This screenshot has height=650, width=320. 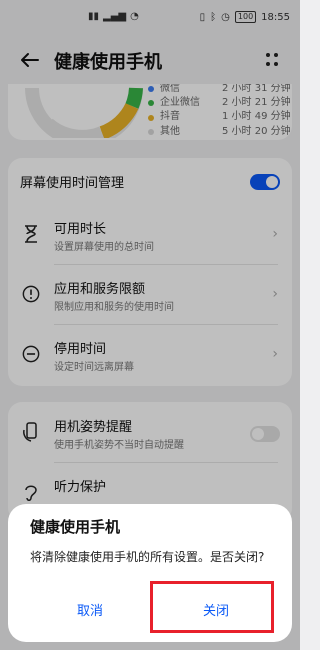 What do you see at coordinates (147, 557) in the screenshot?
I see `dialog-message: 将清除健康使用手机的所有设置。是否关闭?` at bounding box center [147, 557].